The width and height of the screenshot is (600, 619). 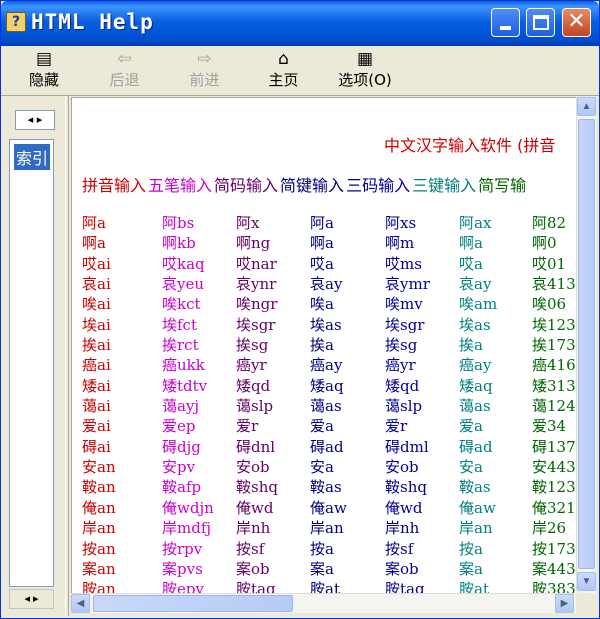 I want to click on options-button: ▦ 选项(O), so click(x=365, y=71).